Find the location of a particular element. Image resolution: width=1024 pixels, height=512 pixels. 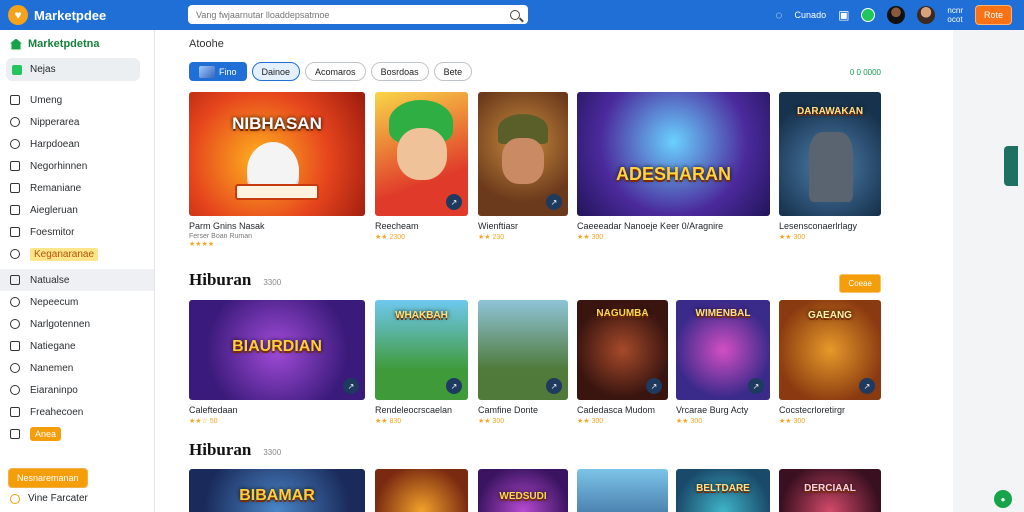

header-link: Cunado is located at coordinates (811, 15).